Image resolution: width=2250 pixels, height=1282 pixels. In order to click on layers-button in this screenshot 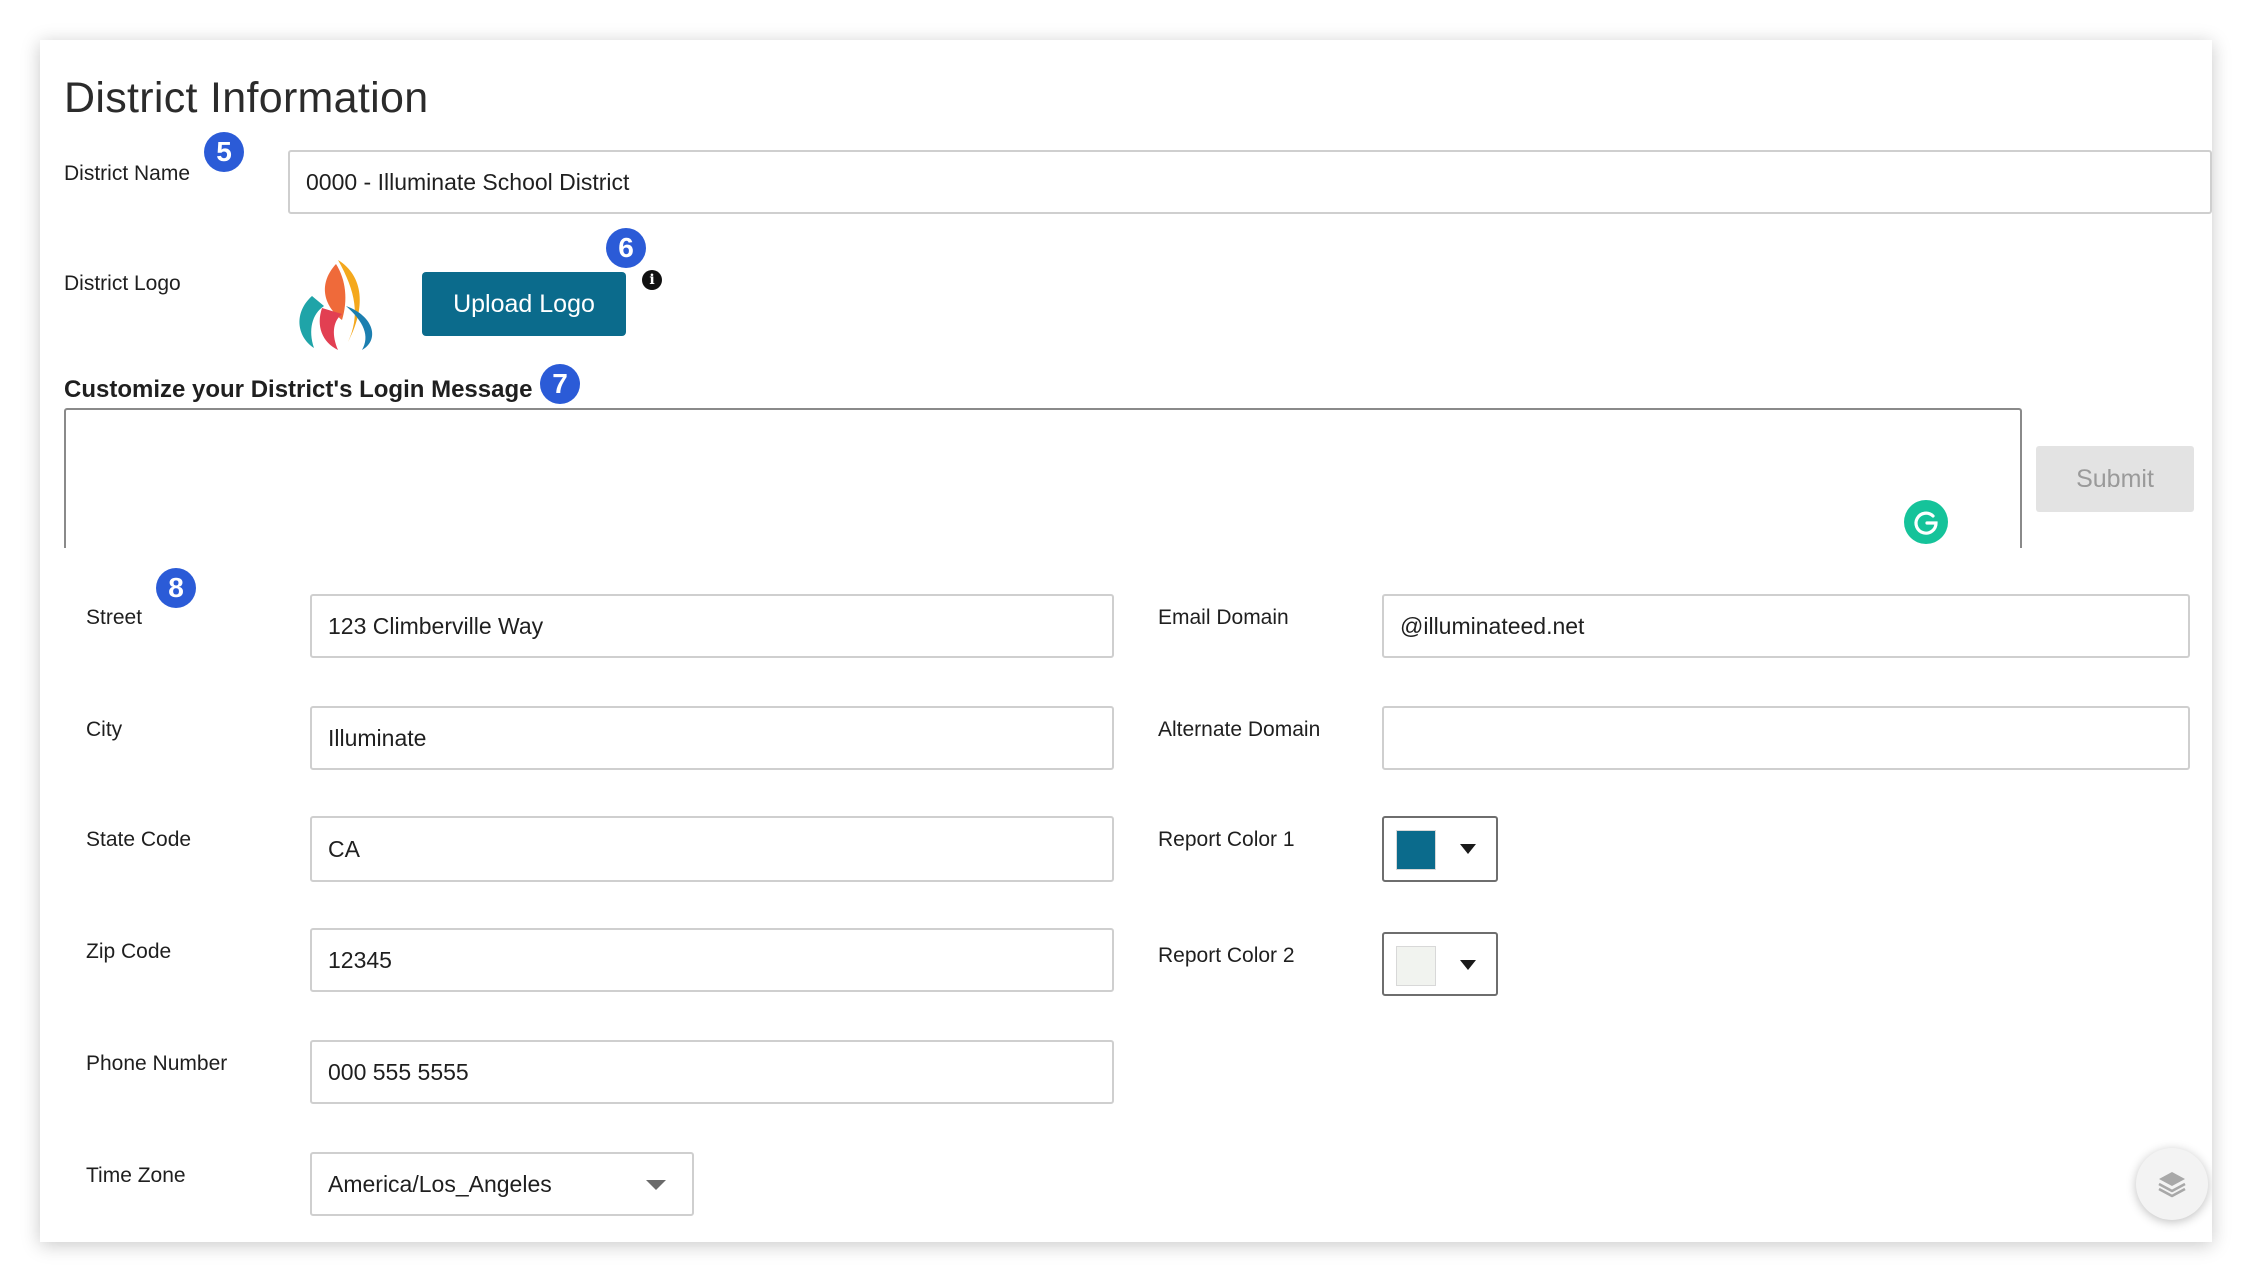, I will do `click(2172, 1184)`.